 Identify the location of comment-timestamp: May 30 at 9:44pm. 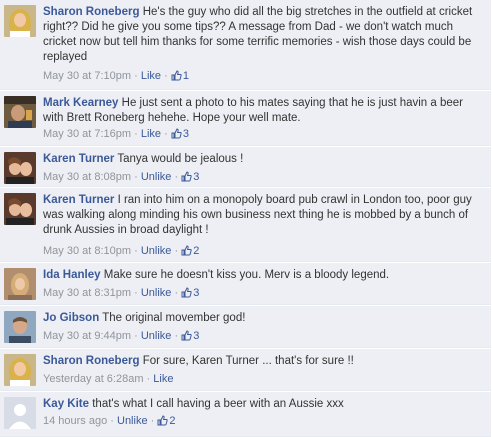
(87, 336).